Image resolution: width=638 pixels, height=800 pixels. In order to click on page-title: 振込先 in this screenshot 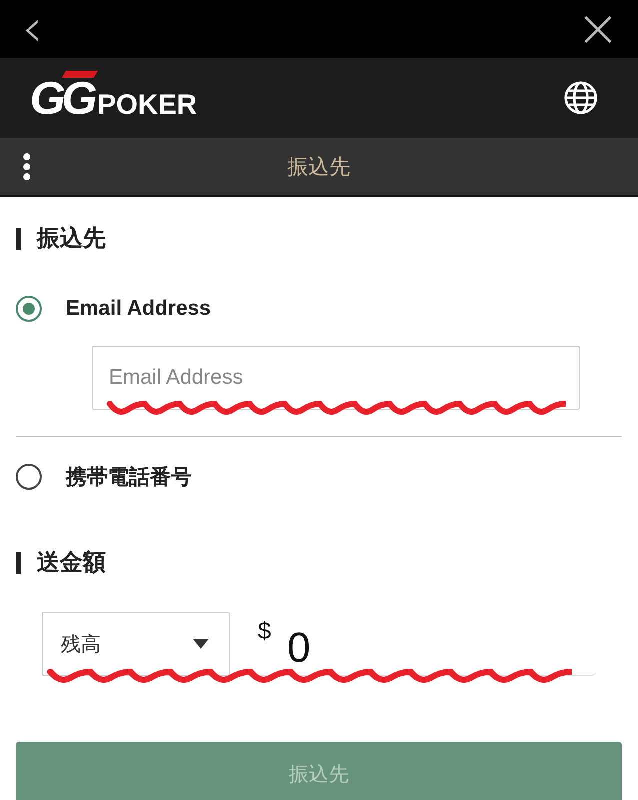, I will do `click(319, 167)`.